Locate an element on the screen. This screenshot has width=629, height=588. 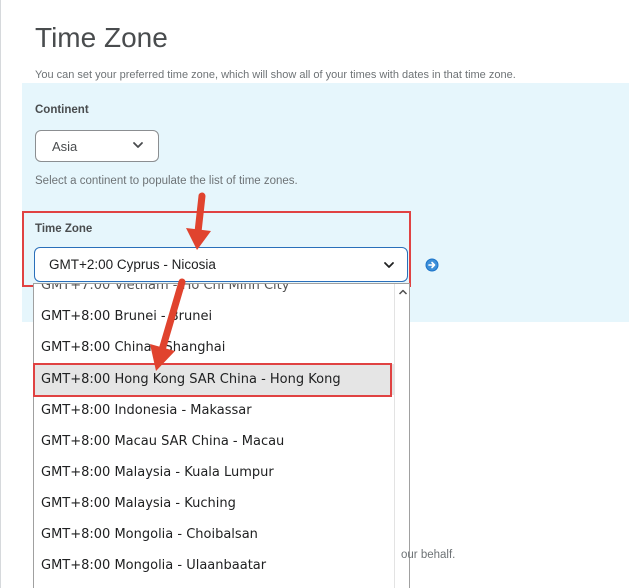
page-left-border is located at coordinates (0, 294).